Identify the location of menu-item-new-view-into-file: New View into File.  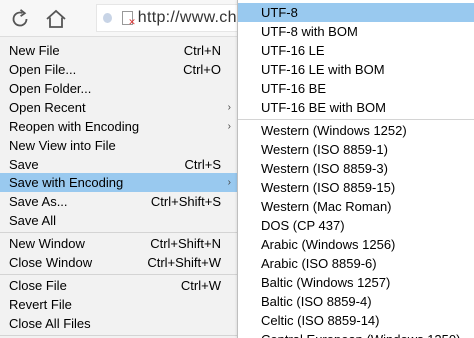
(118, 145).